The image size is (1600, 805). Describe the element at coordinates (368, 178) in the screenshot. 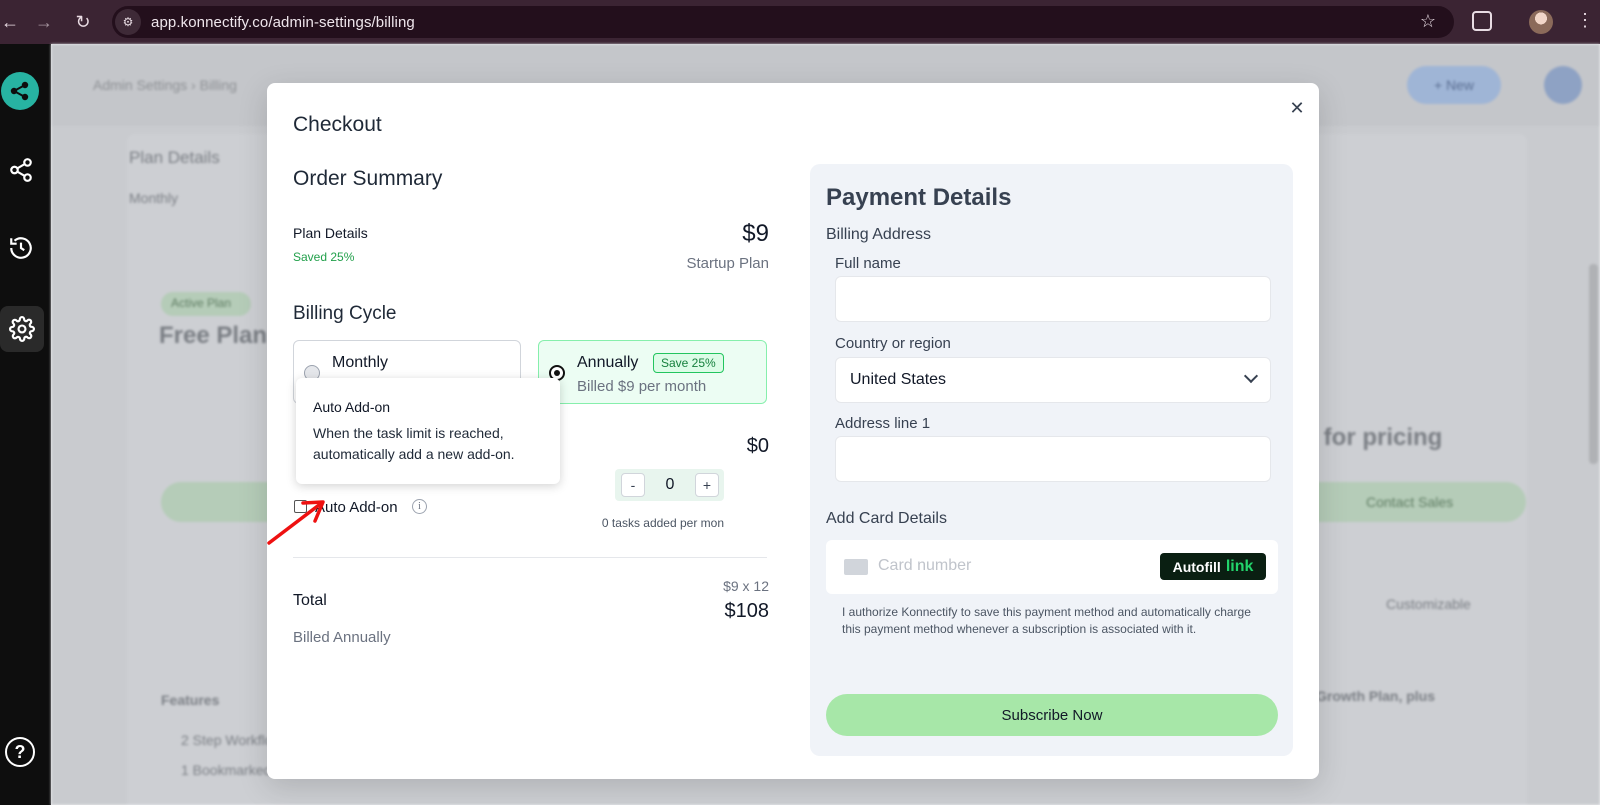

I see `order-summary-title: Order Summary` at that location.